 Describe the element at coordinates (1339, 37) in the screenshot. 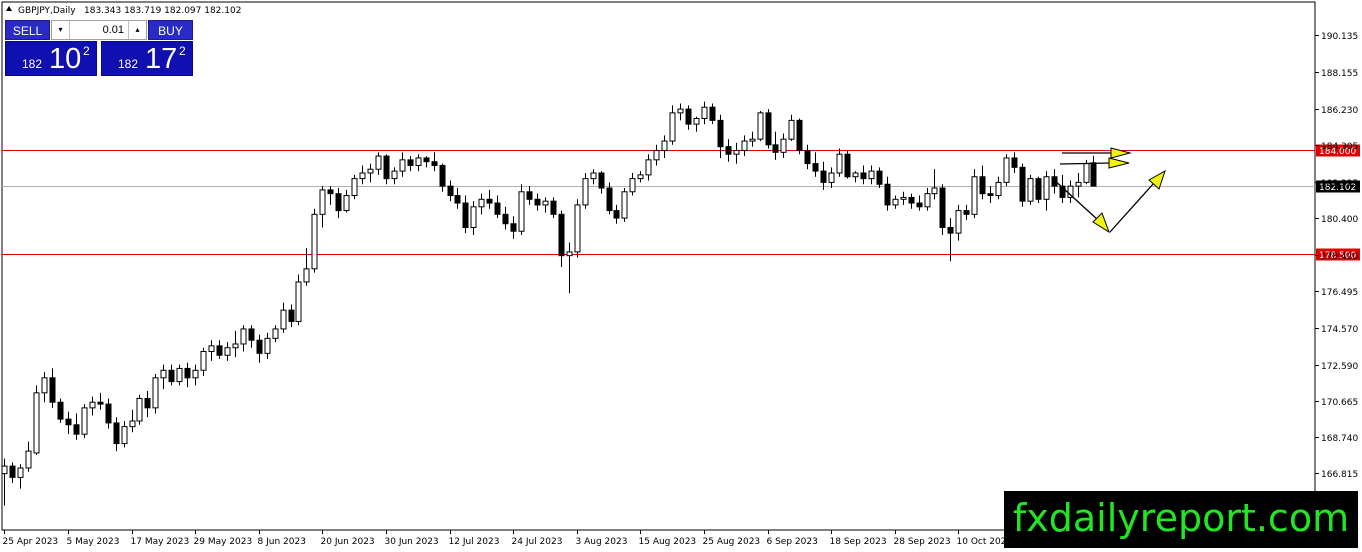

I see `y-tick-label: 190.135` at that location.